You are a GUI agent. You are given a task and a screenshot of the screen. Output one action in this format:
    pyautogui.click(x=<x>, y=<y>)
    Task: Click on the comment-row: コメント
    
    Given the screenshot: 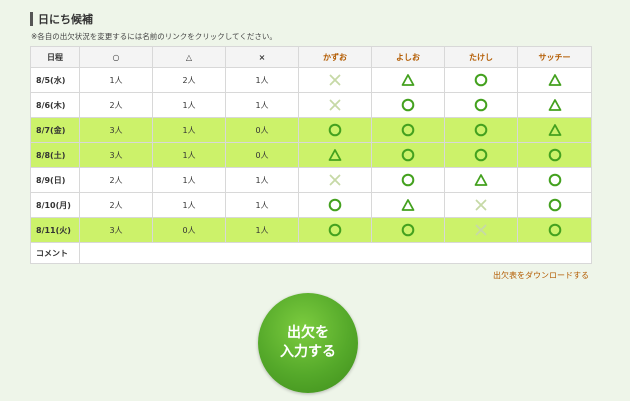 What is the action you would take?
    pyautogui.click(x=311, y=253)
    